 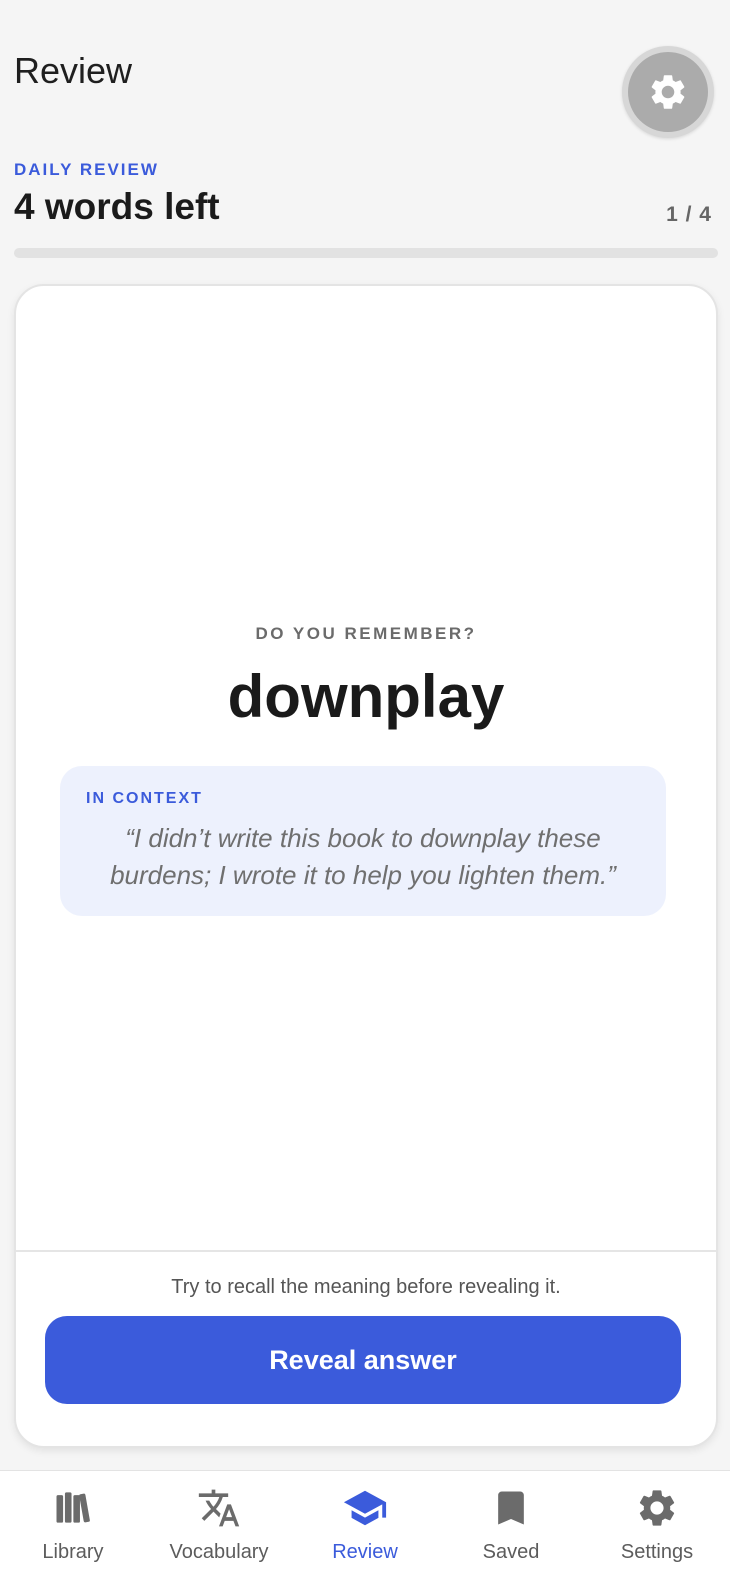 I want to click on context-label: IN CONTEXT, so click(x=144, y=798).